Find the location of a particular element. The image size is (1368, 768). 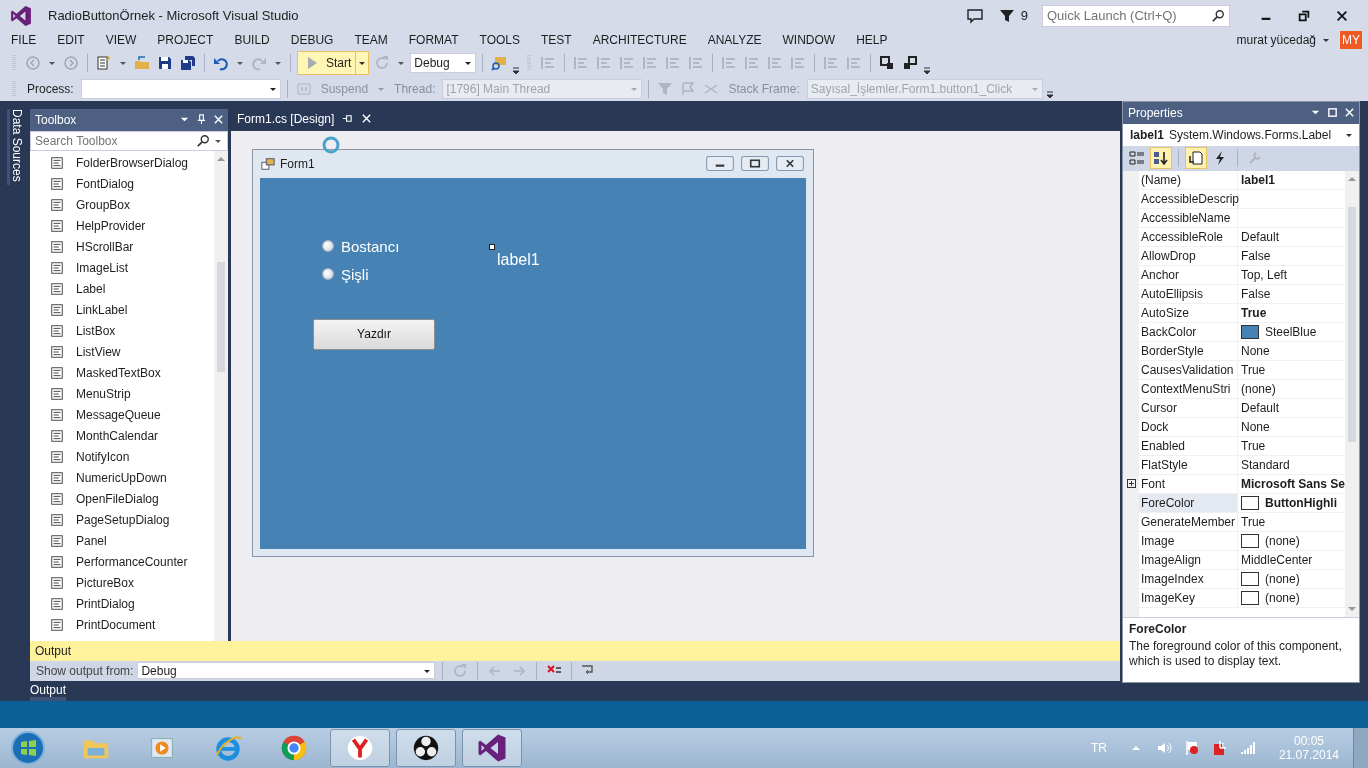

property-name: Anchor is located at coordinates (1188, 274).